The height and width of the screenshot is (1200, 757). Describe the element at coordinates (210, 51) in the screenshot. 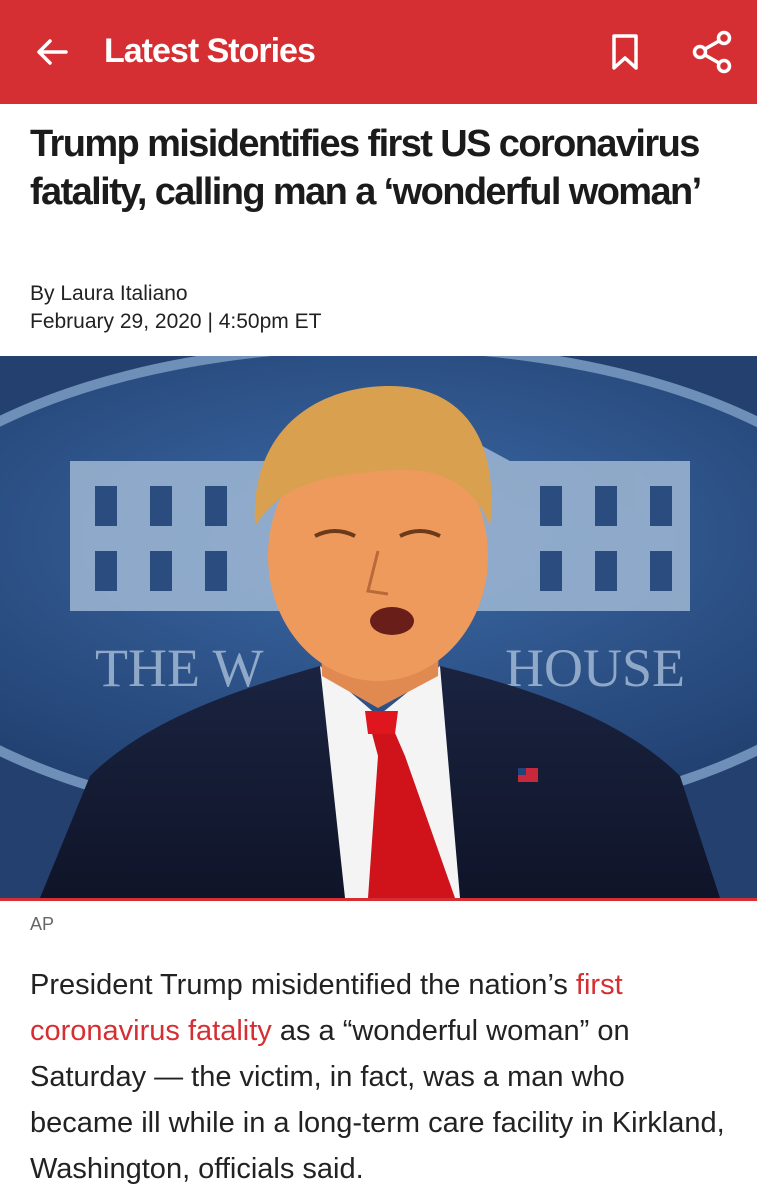

I see `app-bar-title: Latest Stories` at that location.